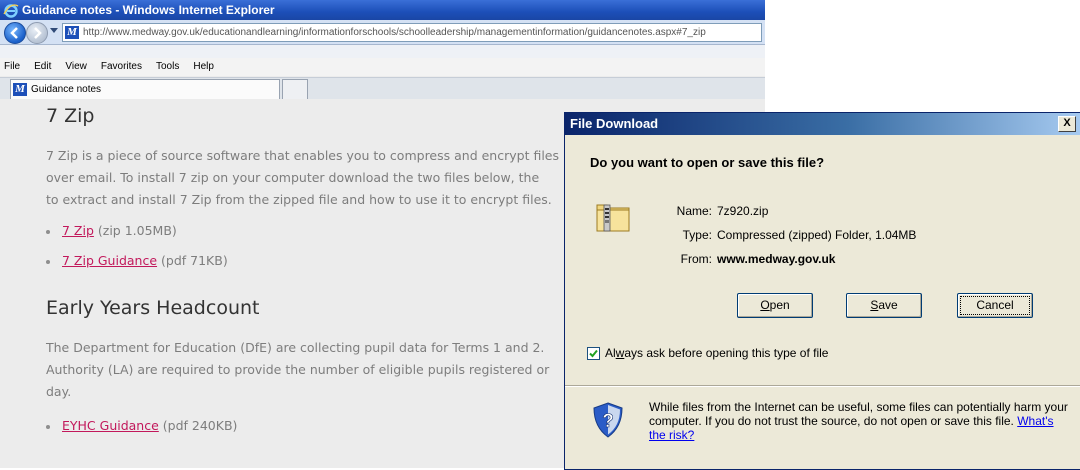 The image size is (1080, 470). I want to click on checkbox-label-pre: Al, so click(610, 353).